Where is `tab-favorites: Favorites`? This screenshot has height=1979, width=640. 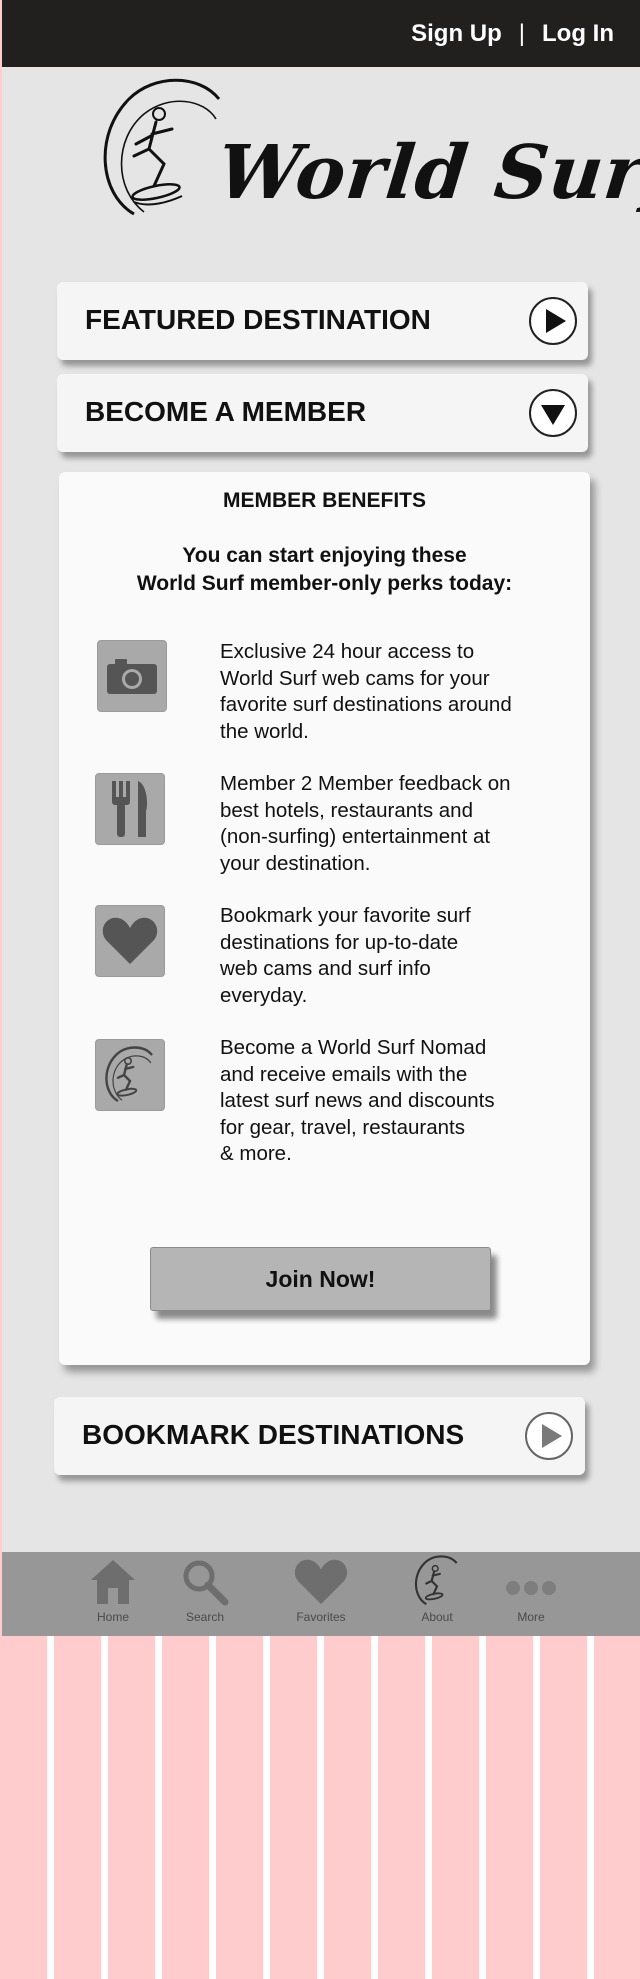 tab-favorites: Favorites is located at coordinates (321, 1594).